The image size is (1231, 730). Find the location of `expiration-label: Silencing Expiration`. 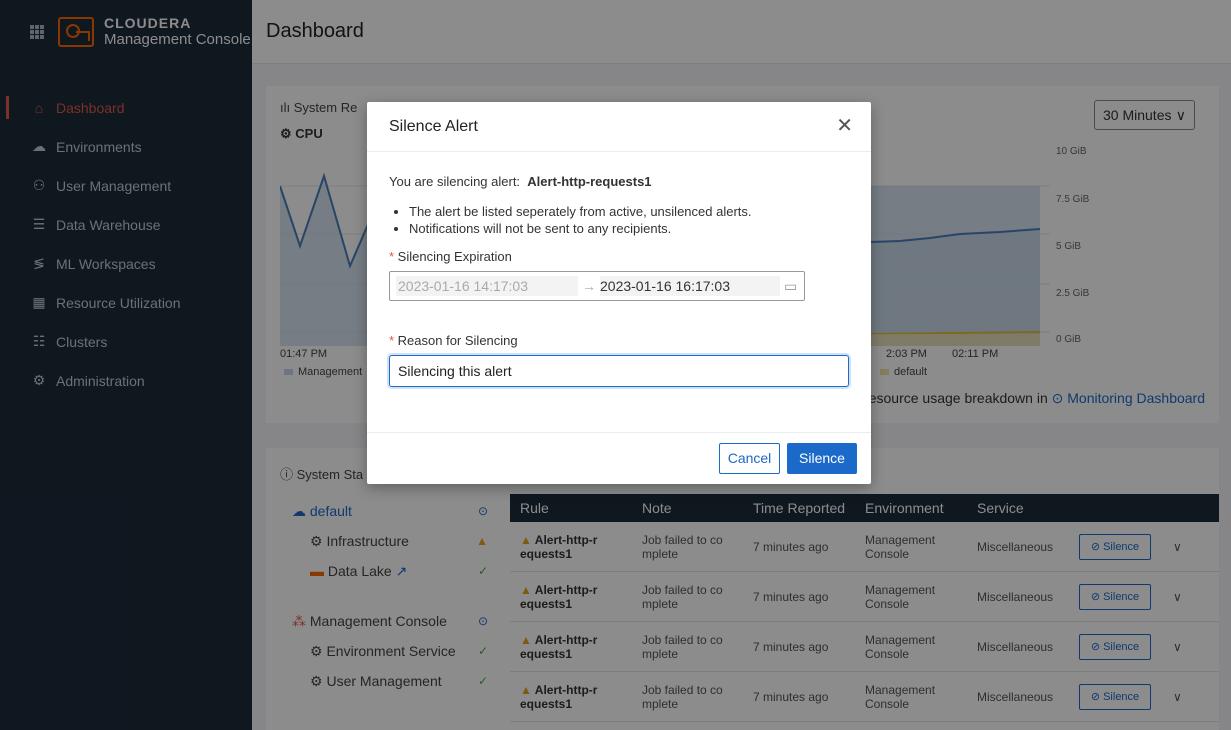

expiration-label: Silencing Expiration is located at coordinates (454, 256).